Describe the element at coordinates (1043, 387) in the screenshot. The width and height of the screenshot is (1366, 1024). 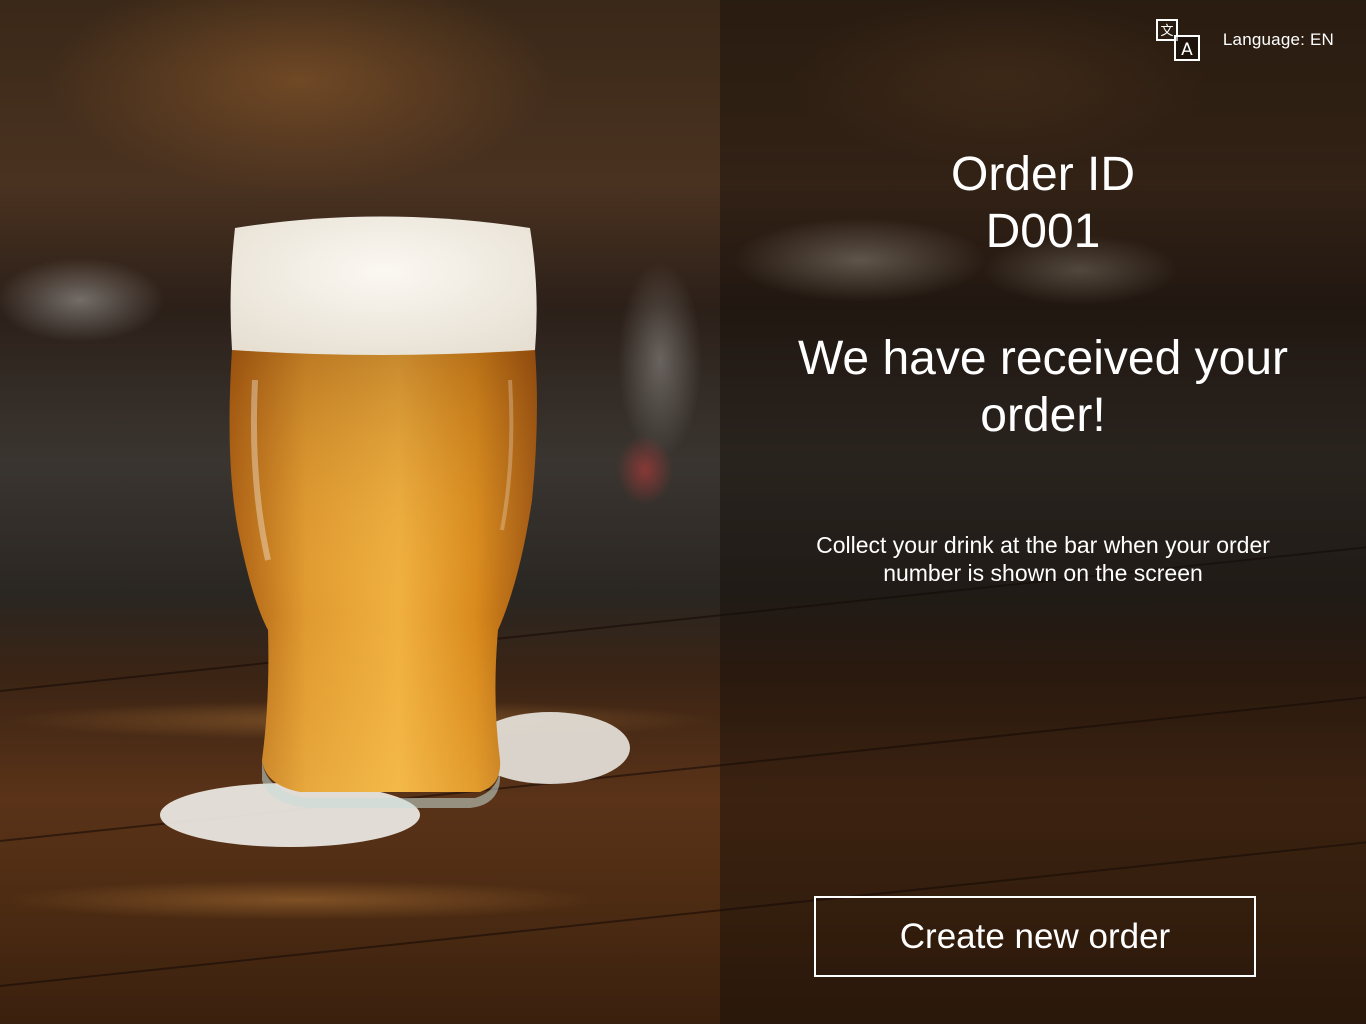
I see `order-received-heading: We have received your order!` at that location.